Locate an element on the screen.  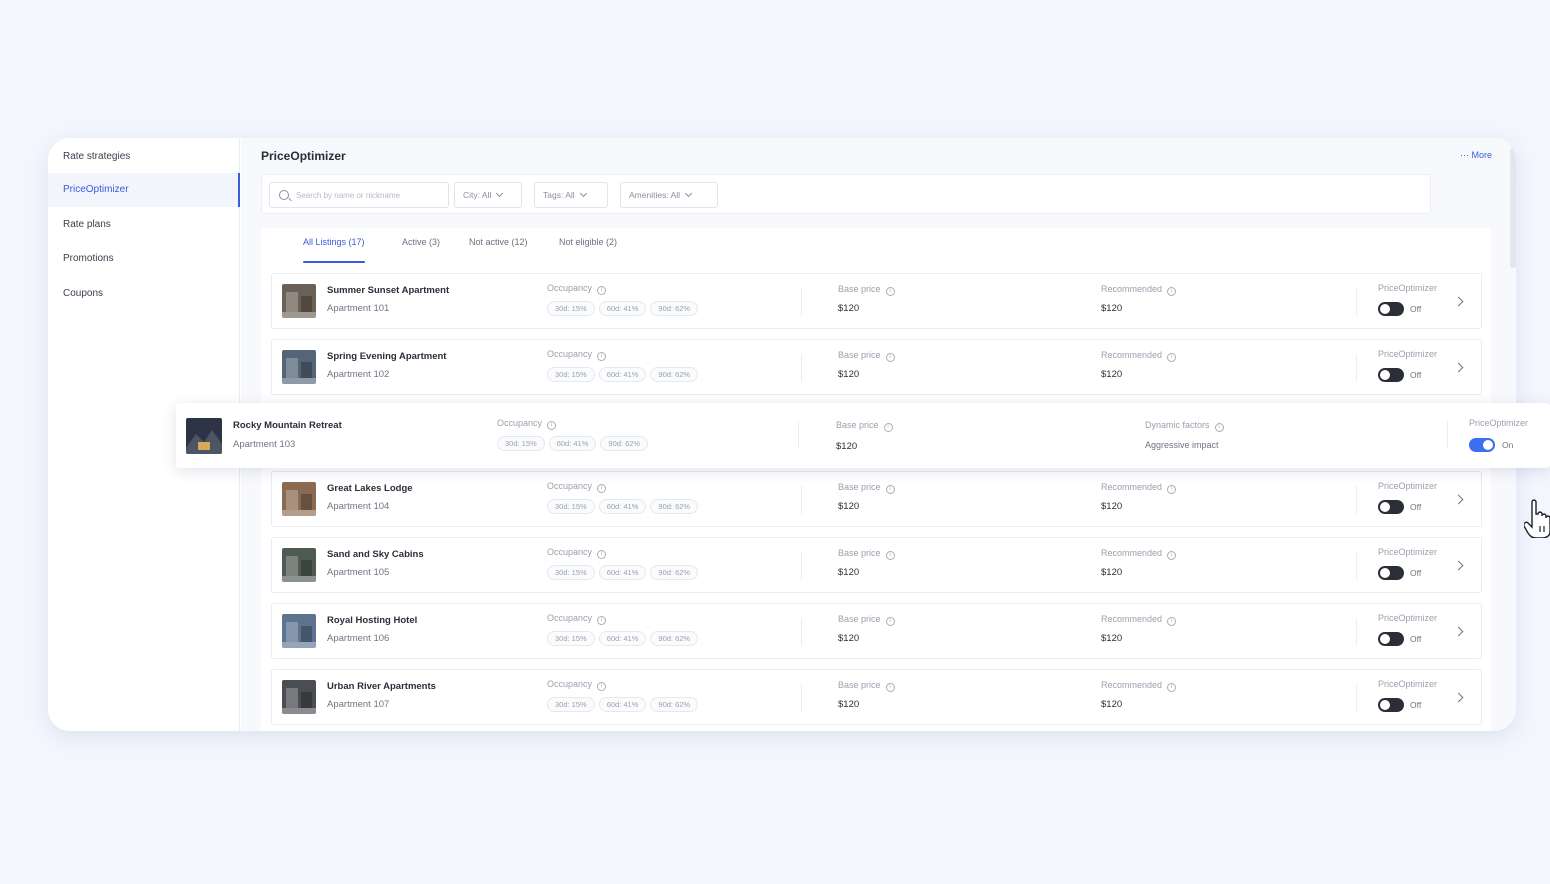
recommended-value: $120 is located at coordinates (1112, 638).